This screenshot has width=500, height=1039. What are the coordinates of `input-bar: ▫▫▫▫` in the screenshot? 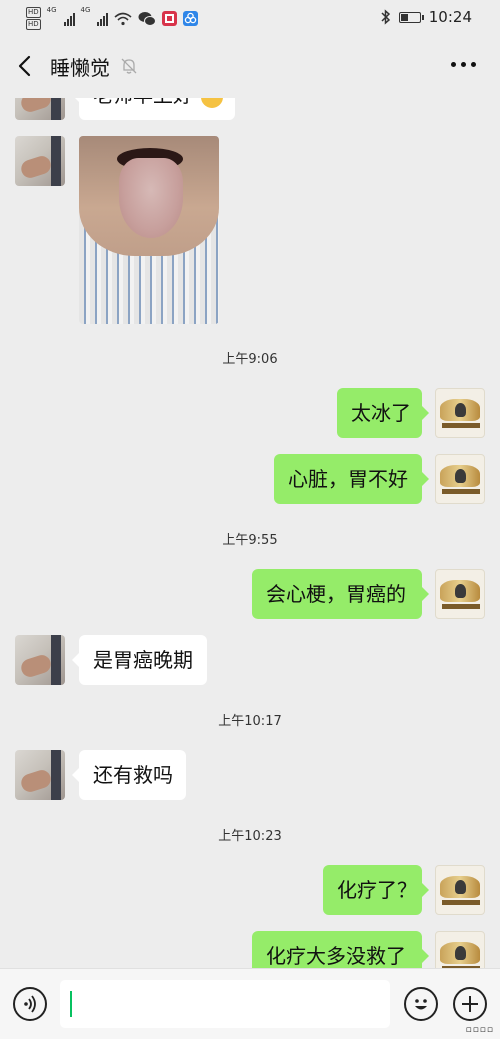 It's located at (250, 1003).